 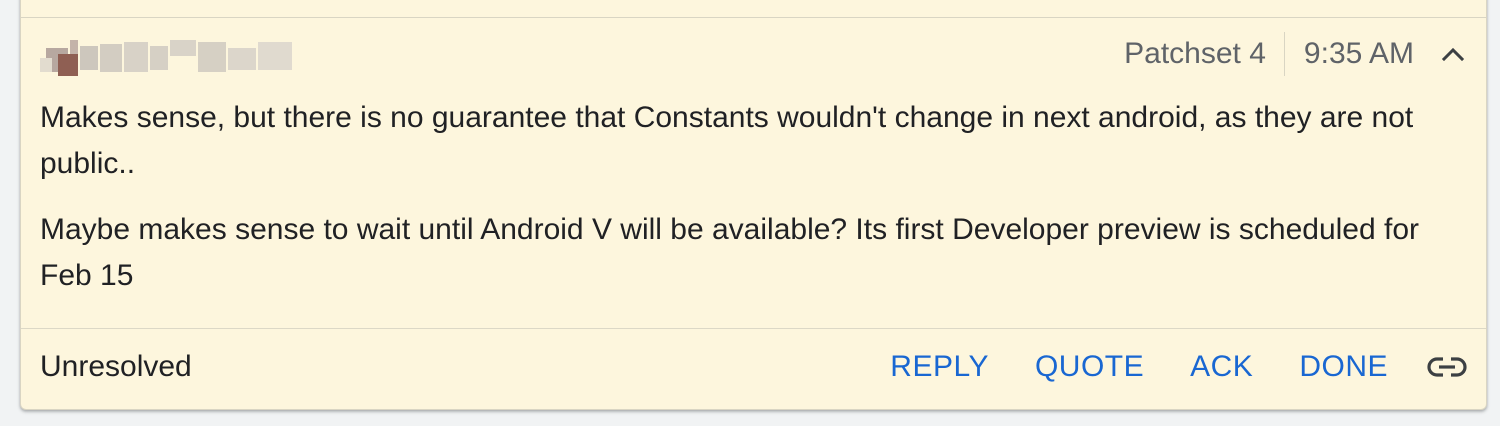 I want to click on author-avatar-name-blurred, so click(x=166, y=58).